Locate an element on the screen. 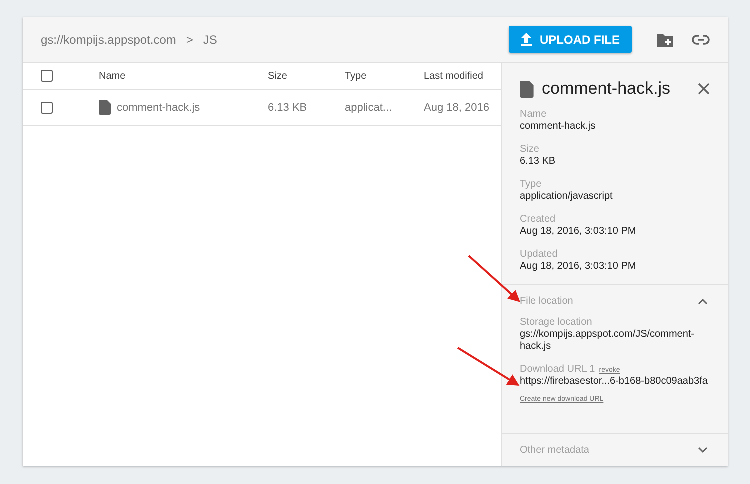  section-title: Other metadata is located at coordinates (609, 450).